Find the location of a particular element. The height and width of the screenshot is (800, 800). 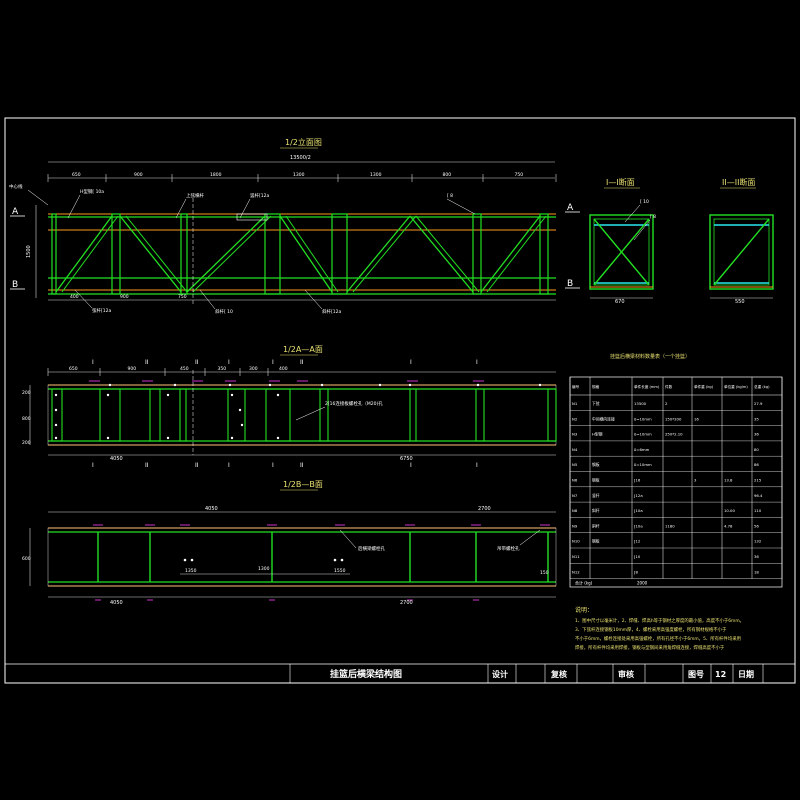

section-mark-b-left: B is located at coordinates (15, 285).